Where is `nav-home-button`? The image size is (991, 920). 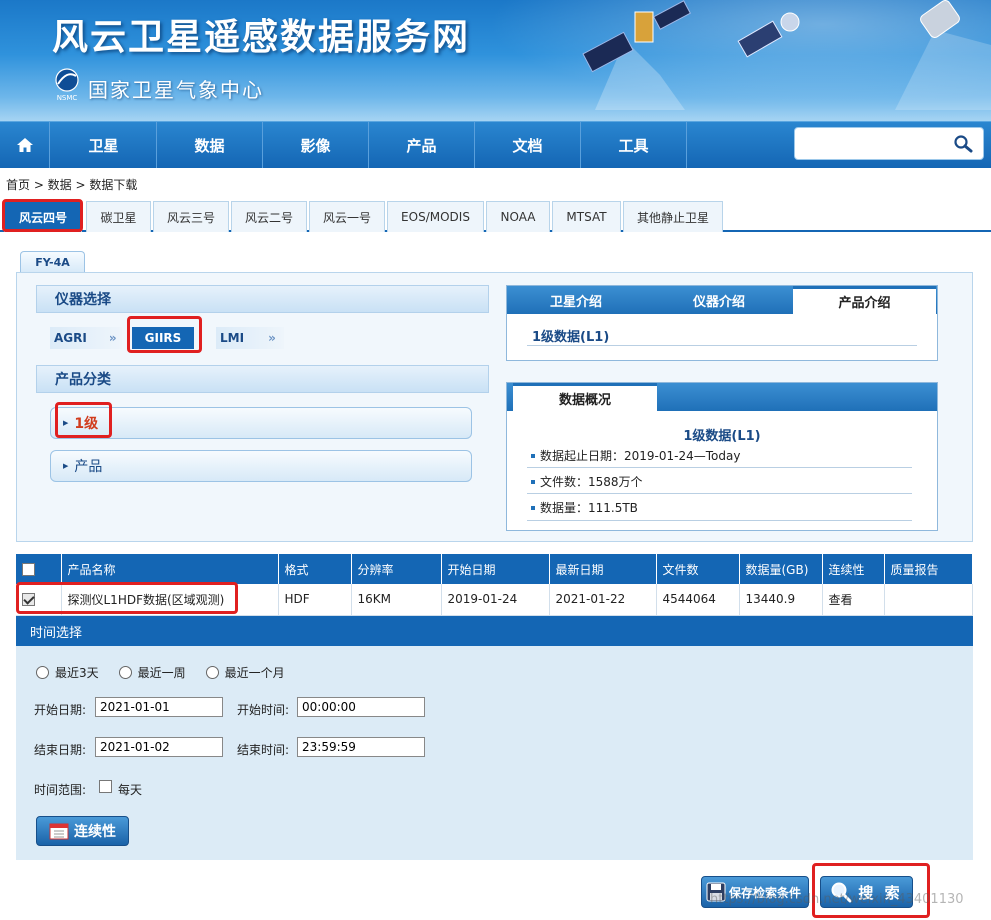 nav-home-button is located at coordinates (25, 145).